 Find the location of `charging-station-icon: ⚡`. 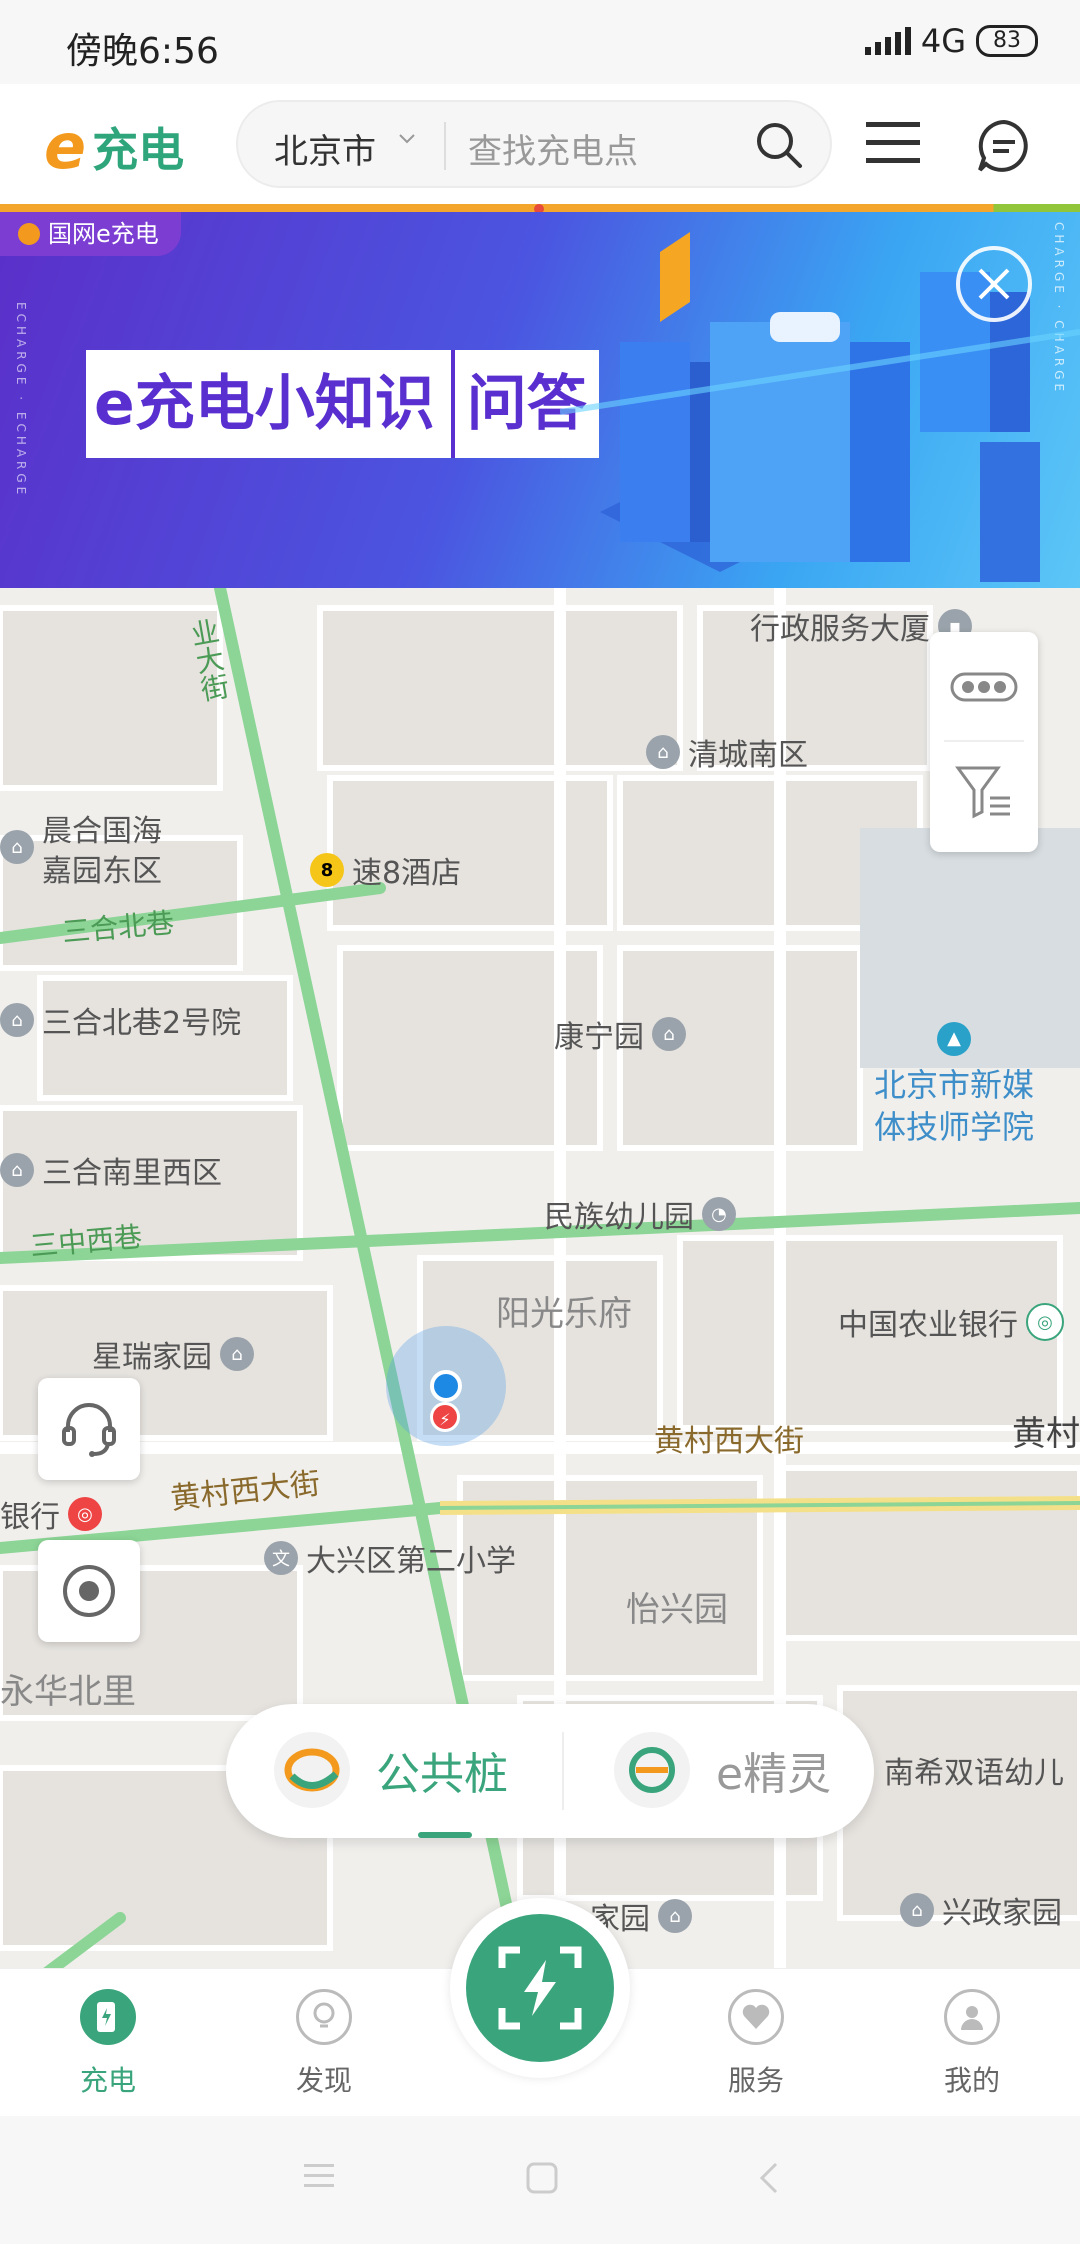

charging-station-icon: ⚡ is located at coordinates (445, 1417).